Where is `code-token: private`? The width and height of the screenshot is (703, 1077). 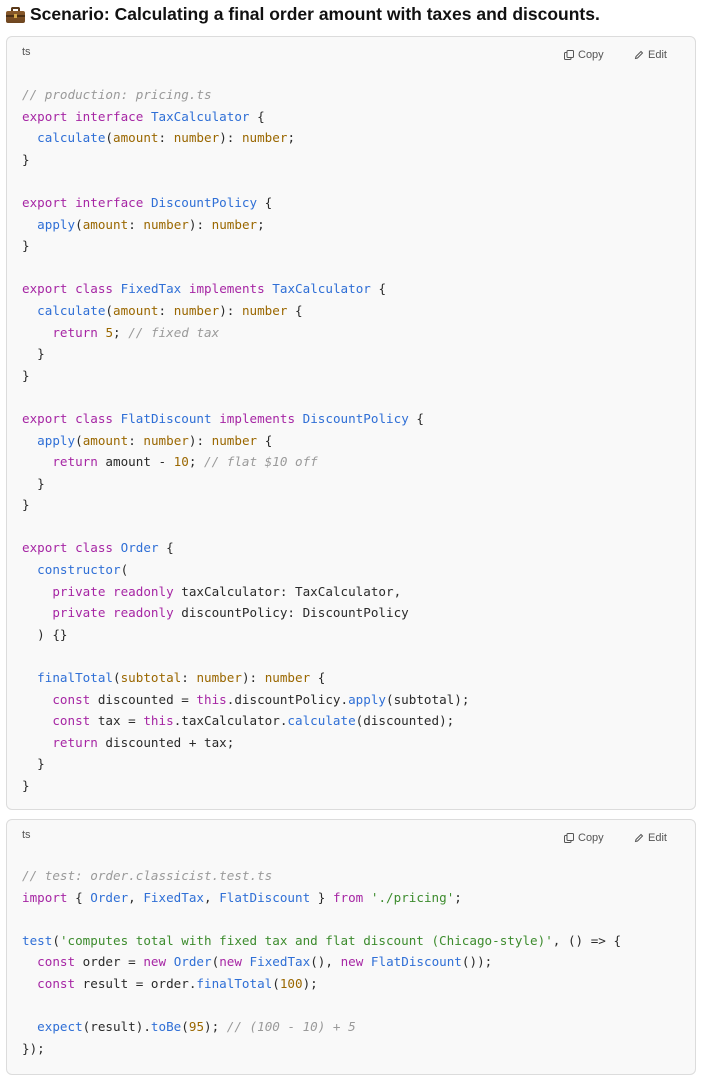 code-token: private is located at coordinates (79, 613).